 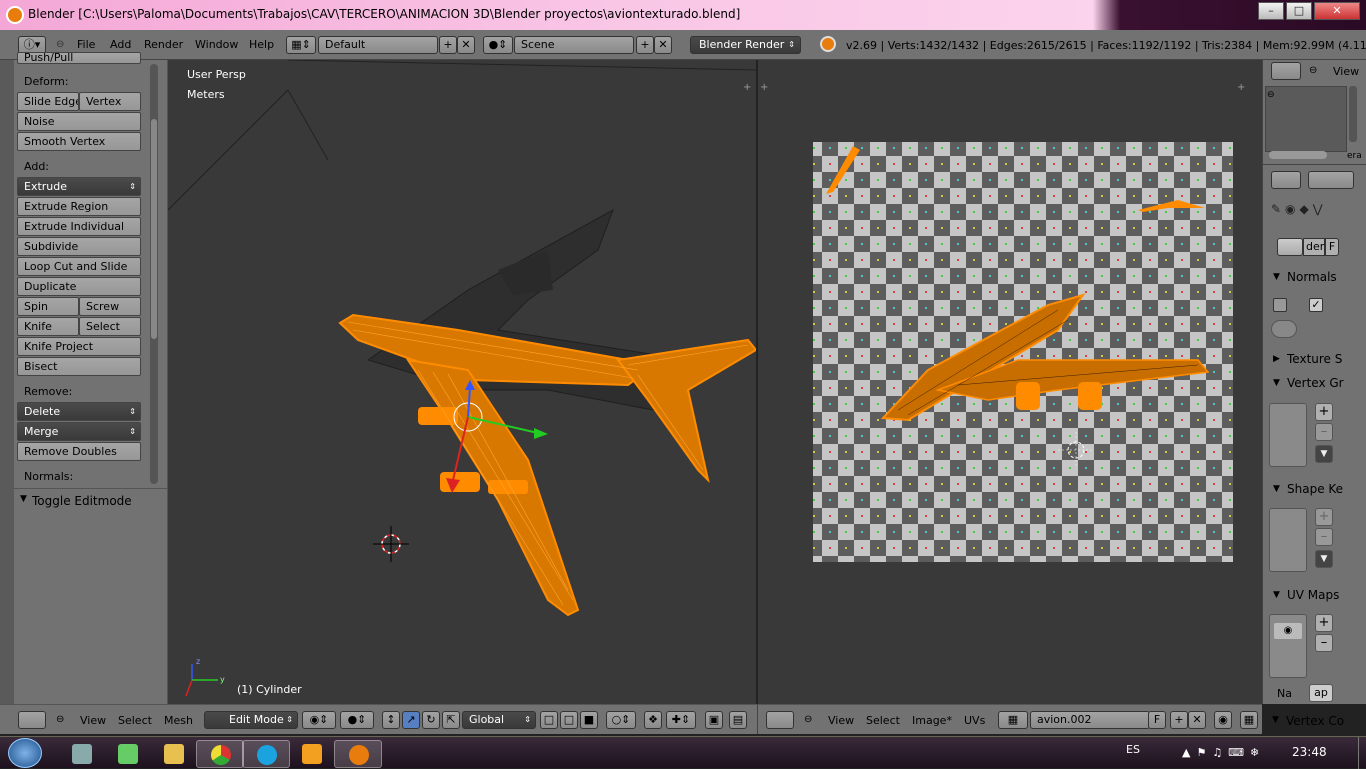 What do you see at coordinates (1223, 752) in the screenshot?
I see `tray-icons: ▲⚑♫⌨❄` at bounding box center [1223, 752].